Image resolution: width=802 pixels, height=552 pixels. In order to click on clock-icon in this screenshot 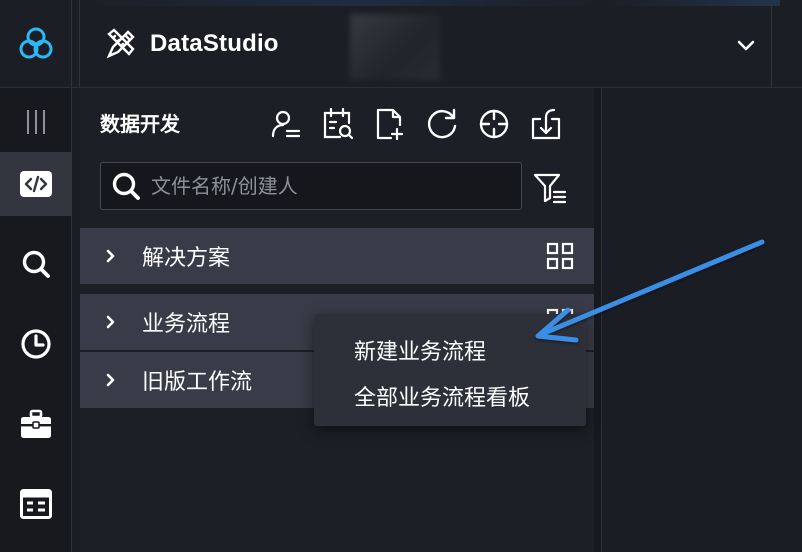, I will do `click(36, 344)`.